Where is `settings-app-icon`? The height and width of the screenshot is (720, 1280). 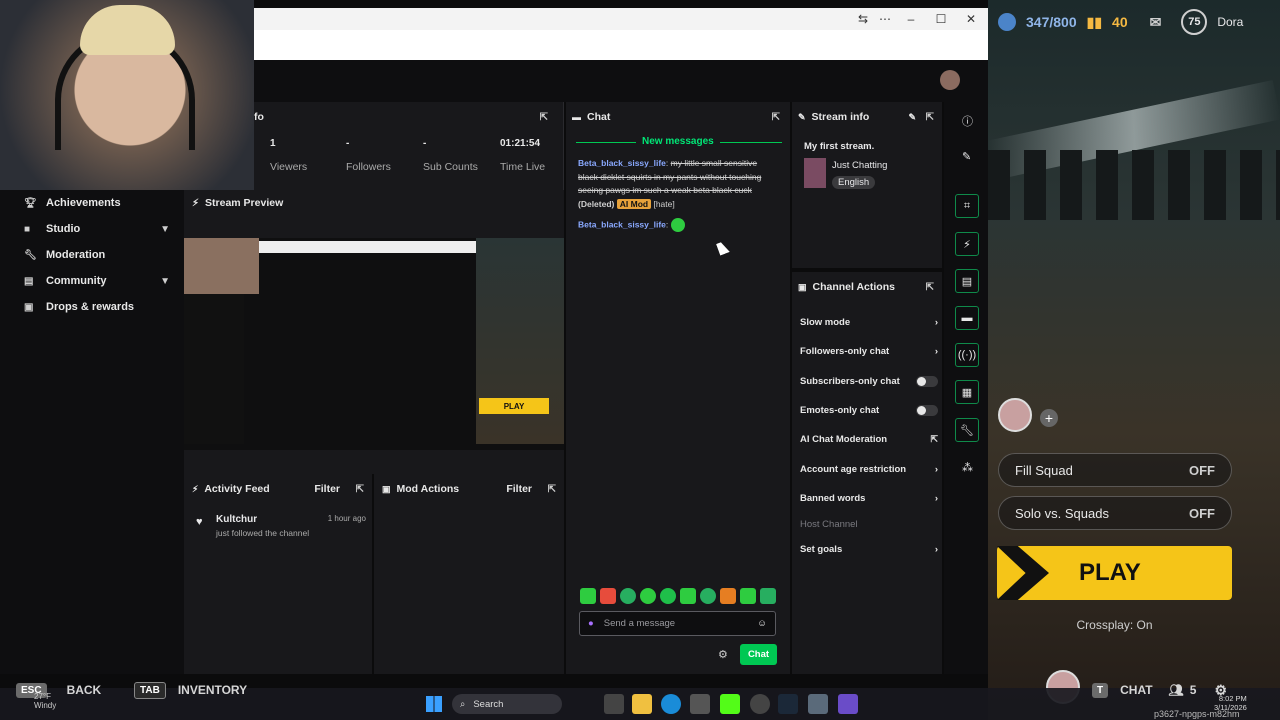
settings-app-icon is located at coordinates (818, 704).